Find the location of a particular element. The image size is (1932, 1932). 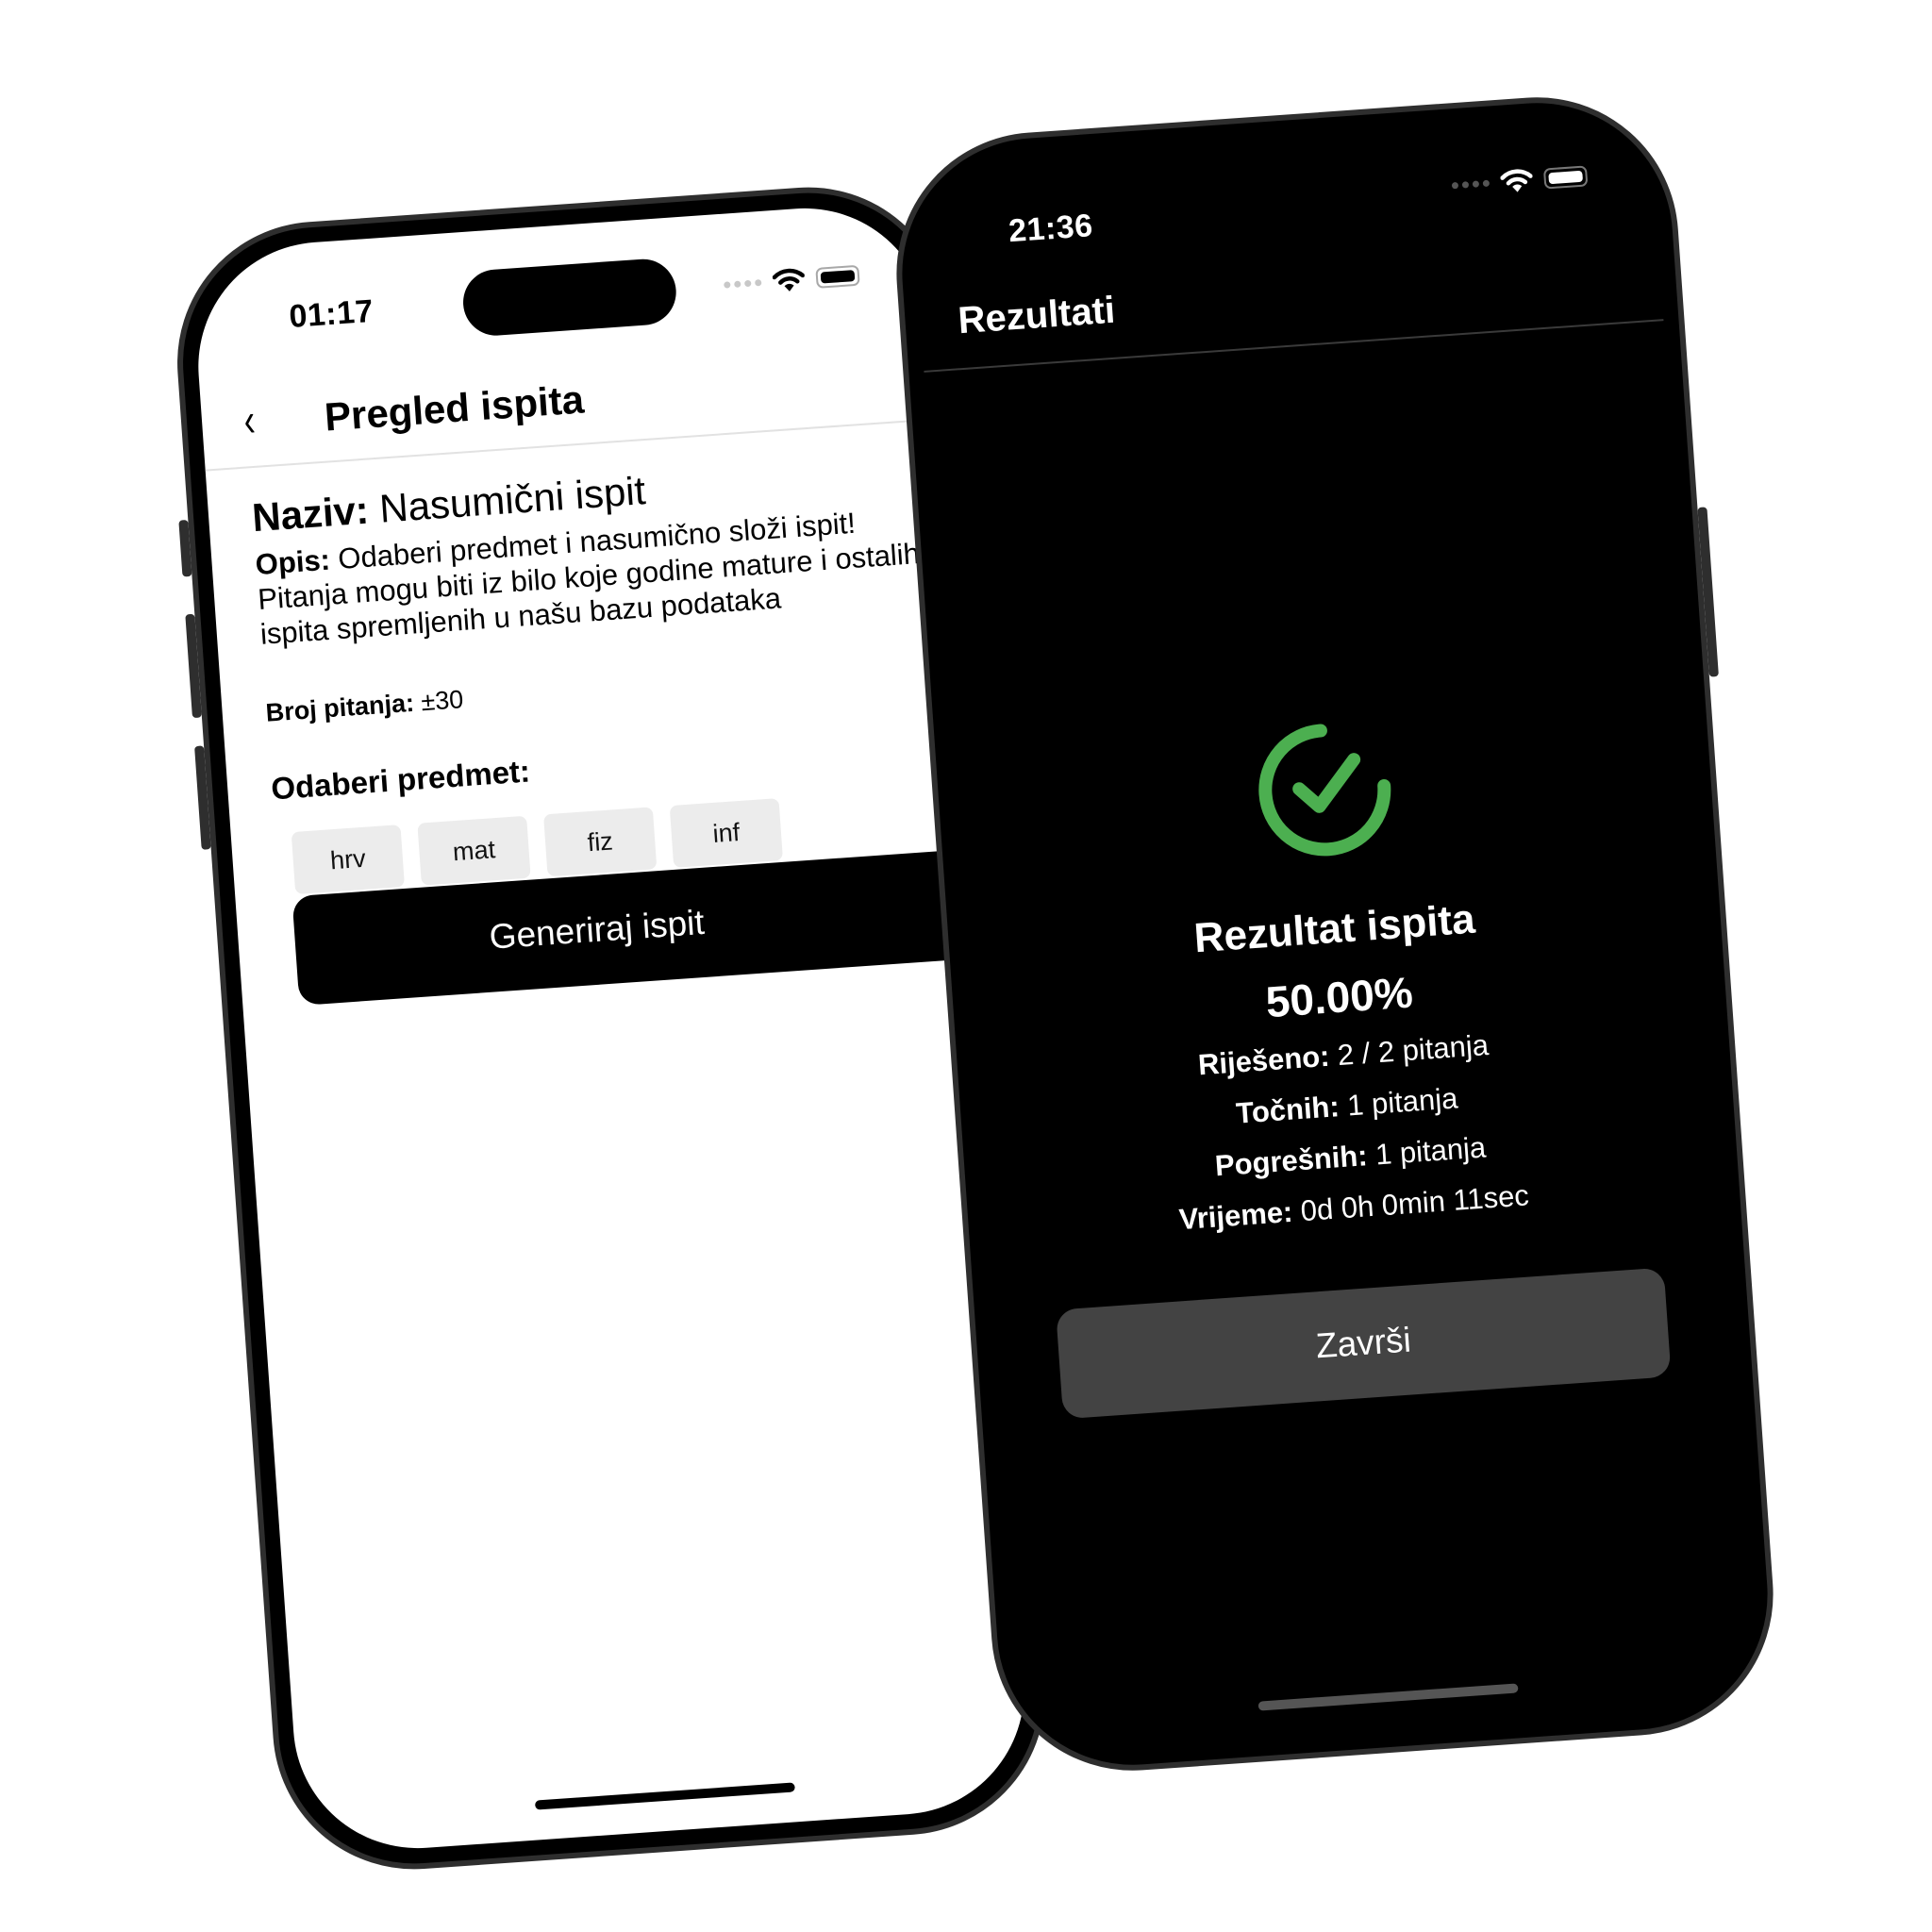

question-count-label: Broj pitanja: is located at coordinates (339, 708).